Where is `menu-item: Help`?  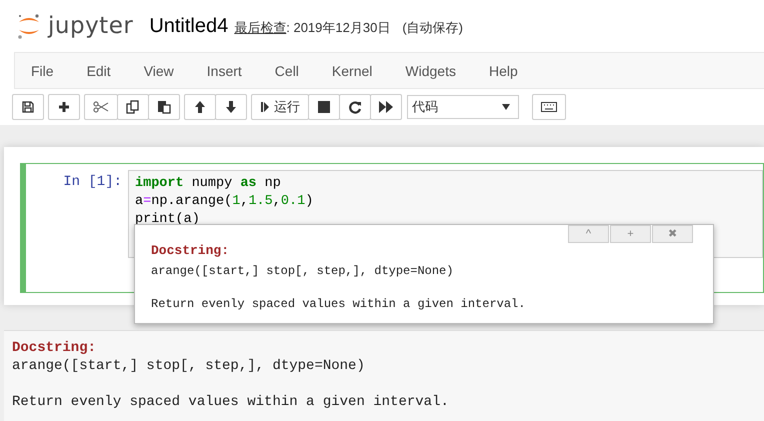
menu-item: Help is located at coordinates (503, 70).